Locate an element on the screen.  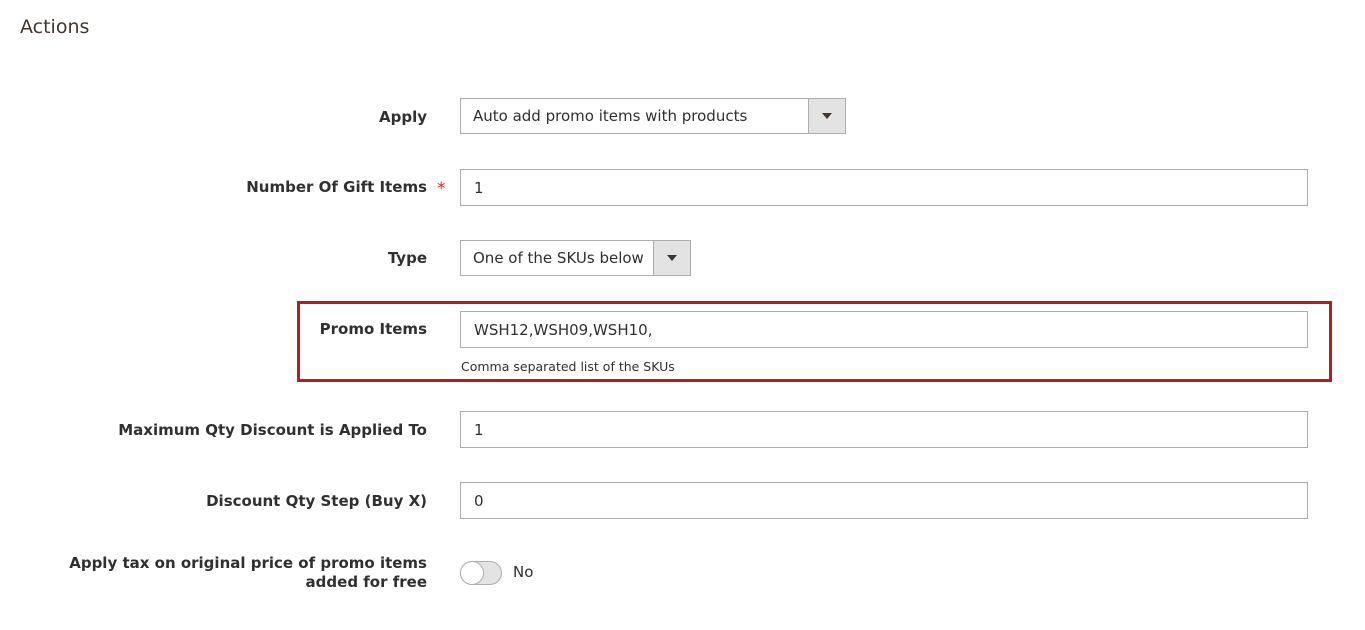
gift-items-label: Number Of Gift Items is located at coordinates (336, 187).